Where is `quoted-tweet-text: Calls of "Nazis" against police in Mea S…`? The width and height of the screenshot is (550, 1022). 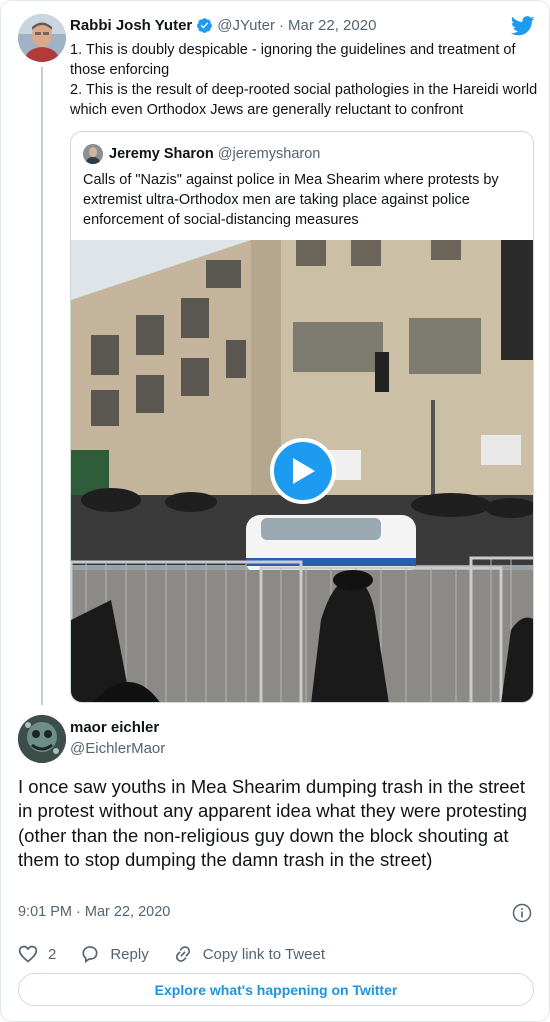 quoted-tweet-text: Calls of "Nazis" against police in Mea S… is located at coordinates (291, 200).